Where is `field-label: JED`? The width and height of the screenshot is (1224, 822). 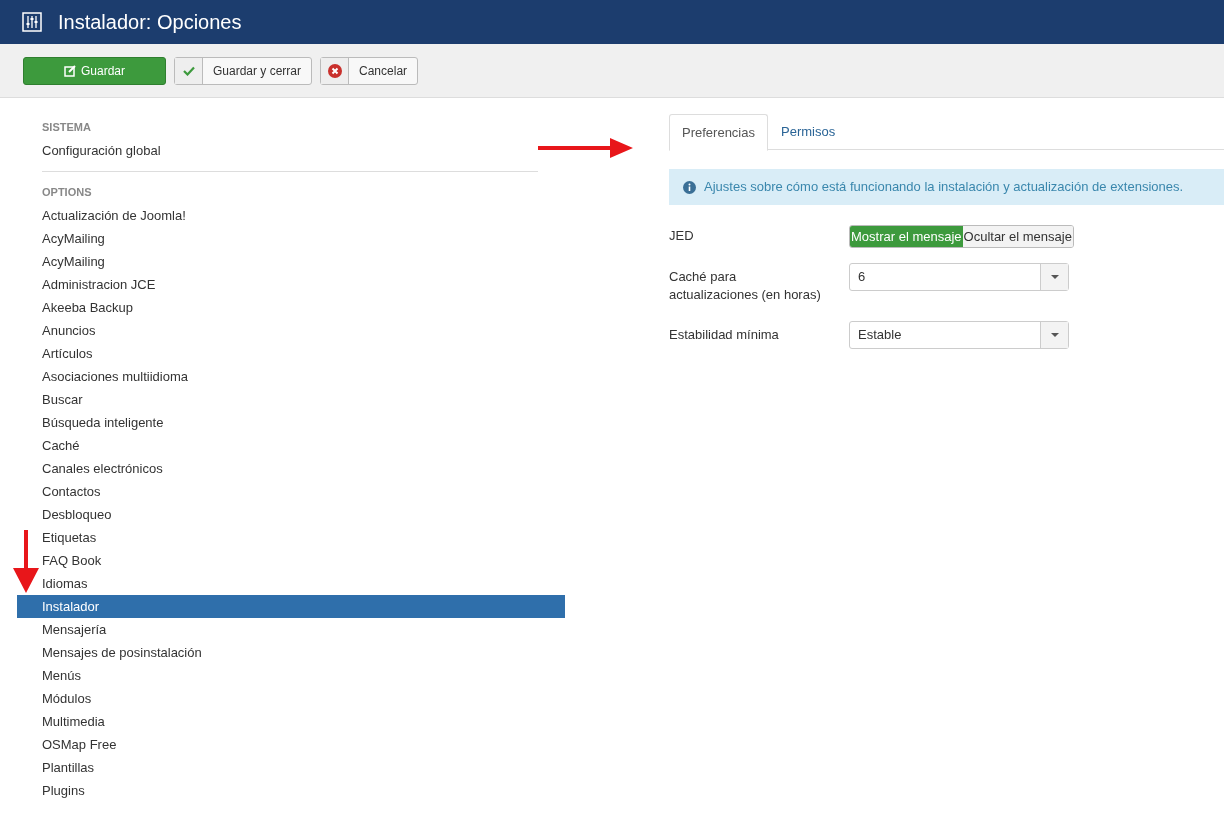 field-label: JED is located at coordinates (682, 236).